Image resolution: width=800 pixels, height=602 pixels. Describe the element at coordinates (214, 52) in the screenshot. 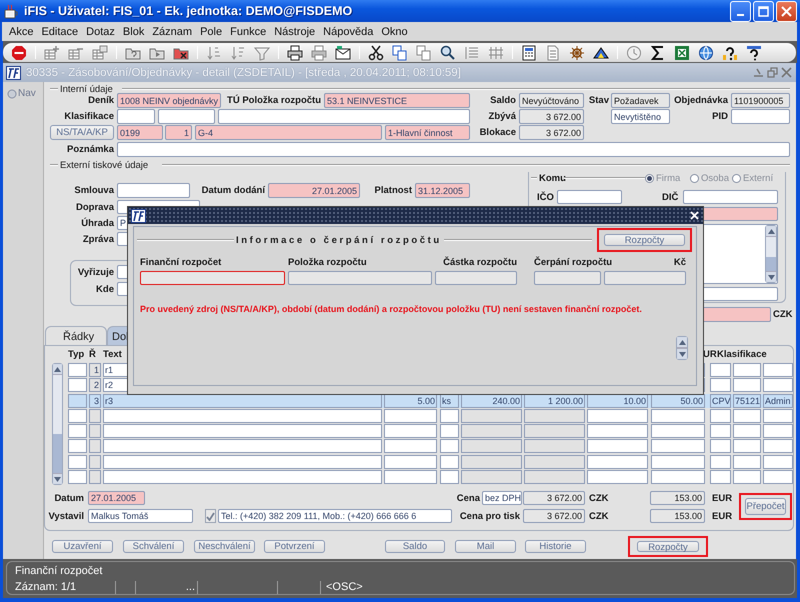

I see `sort-ascending-icon` at that location.